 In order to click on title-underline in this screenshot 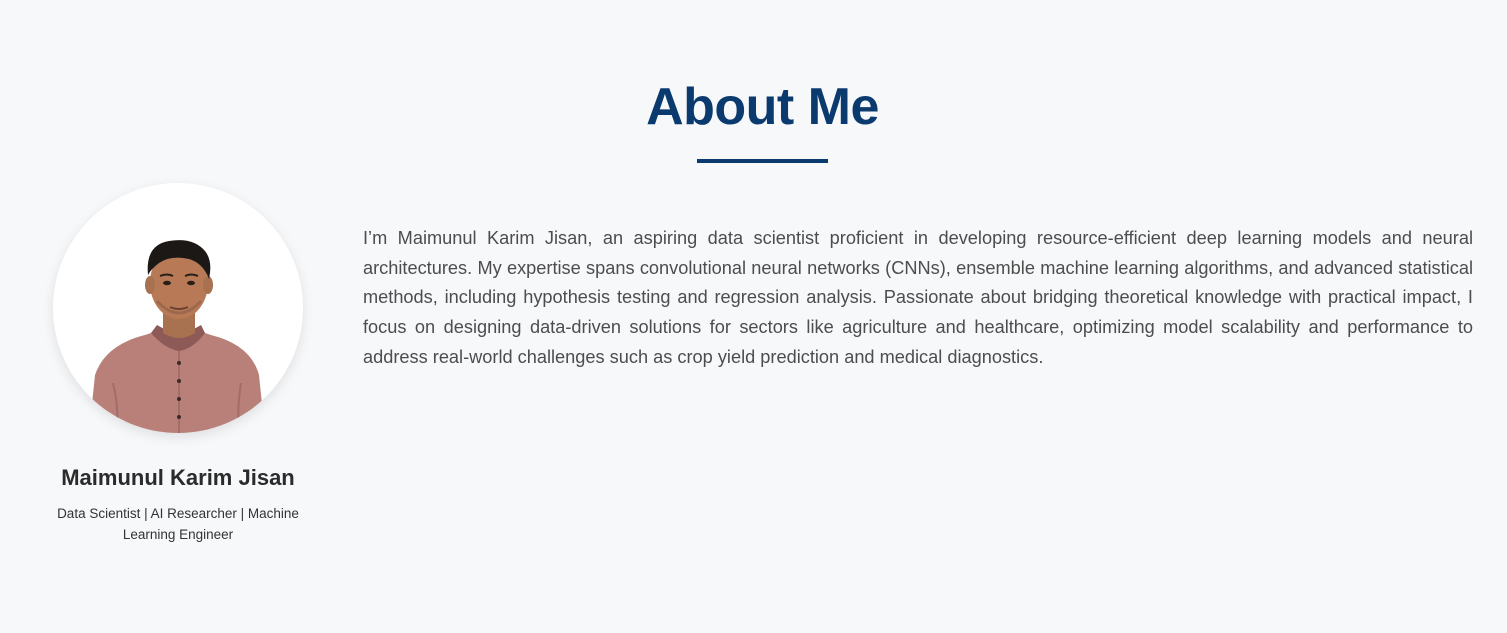, I will do `click(762, 161)`.